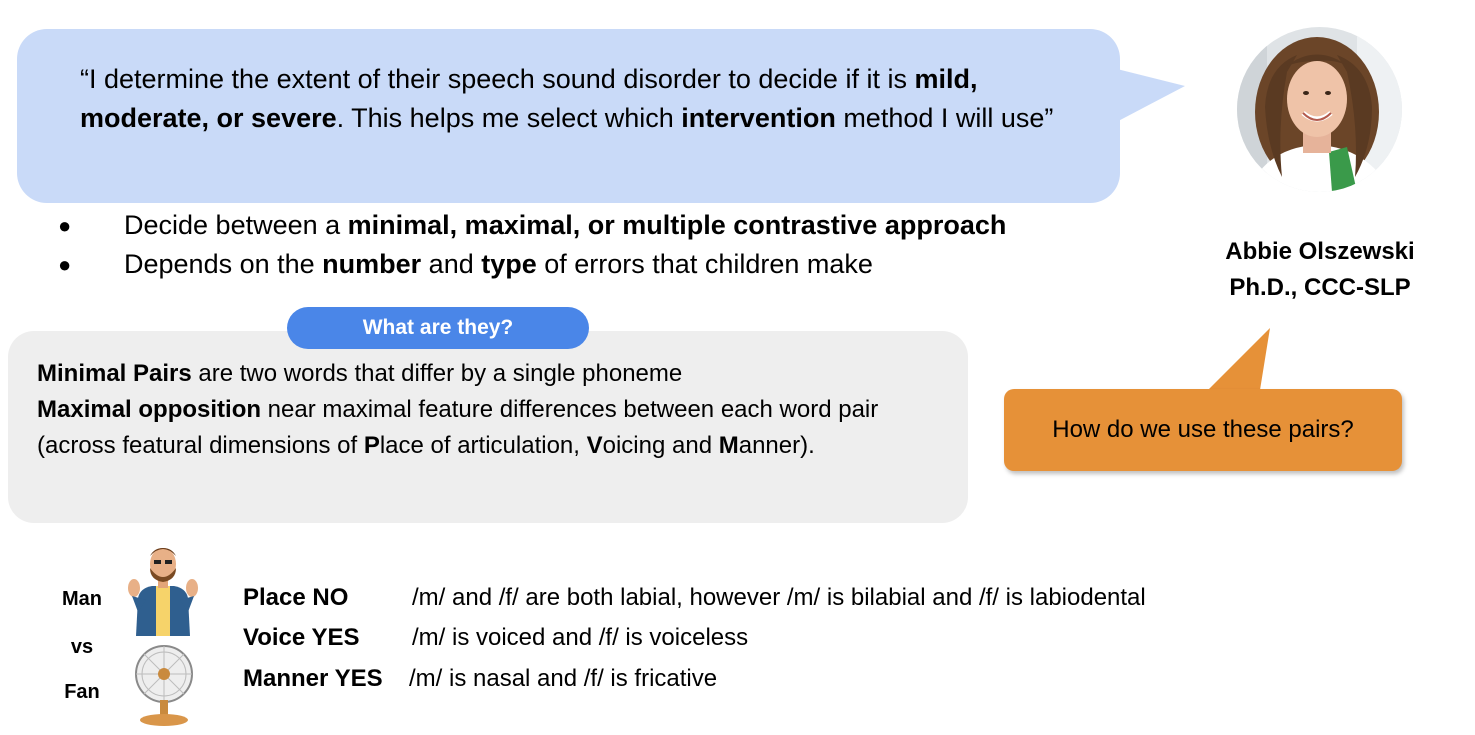 The image size is (1475, 735). What do you see at coordinates (728, 445) in the screenshot?
I see `bold-text-run: M` at bounding box center [728, 445].